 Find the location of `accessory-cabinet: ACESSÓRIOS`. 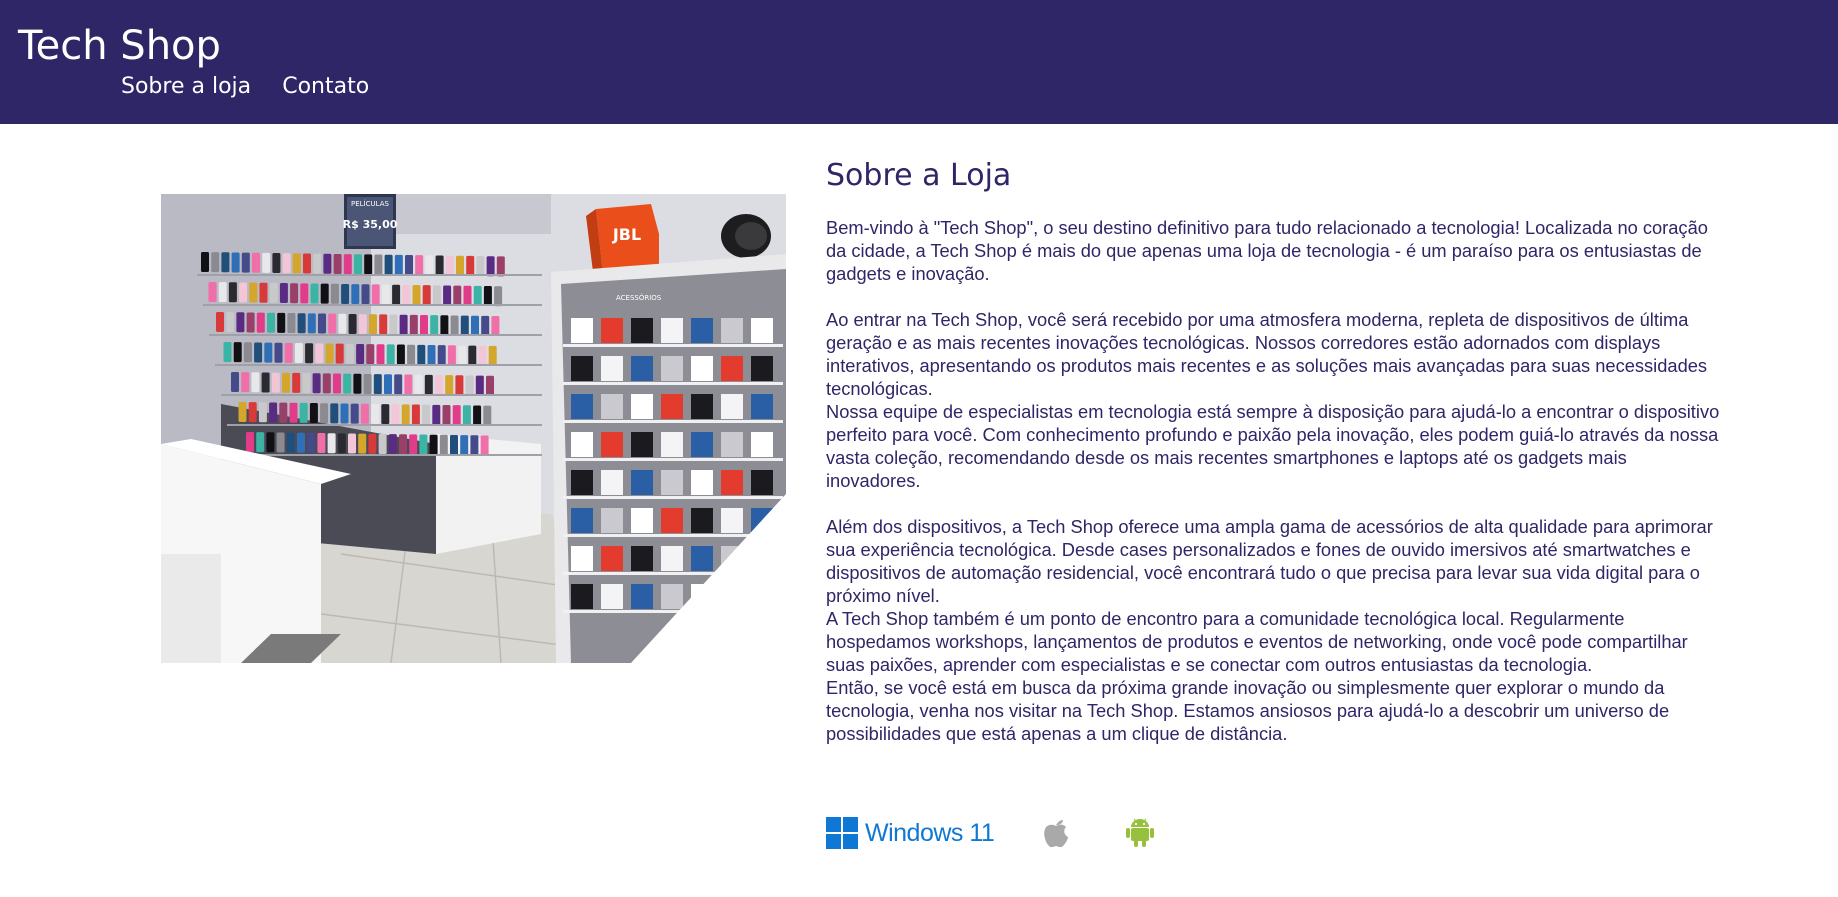

accessory-cabinet: ACESSÓRIOS is located at coordinates (668, 458).